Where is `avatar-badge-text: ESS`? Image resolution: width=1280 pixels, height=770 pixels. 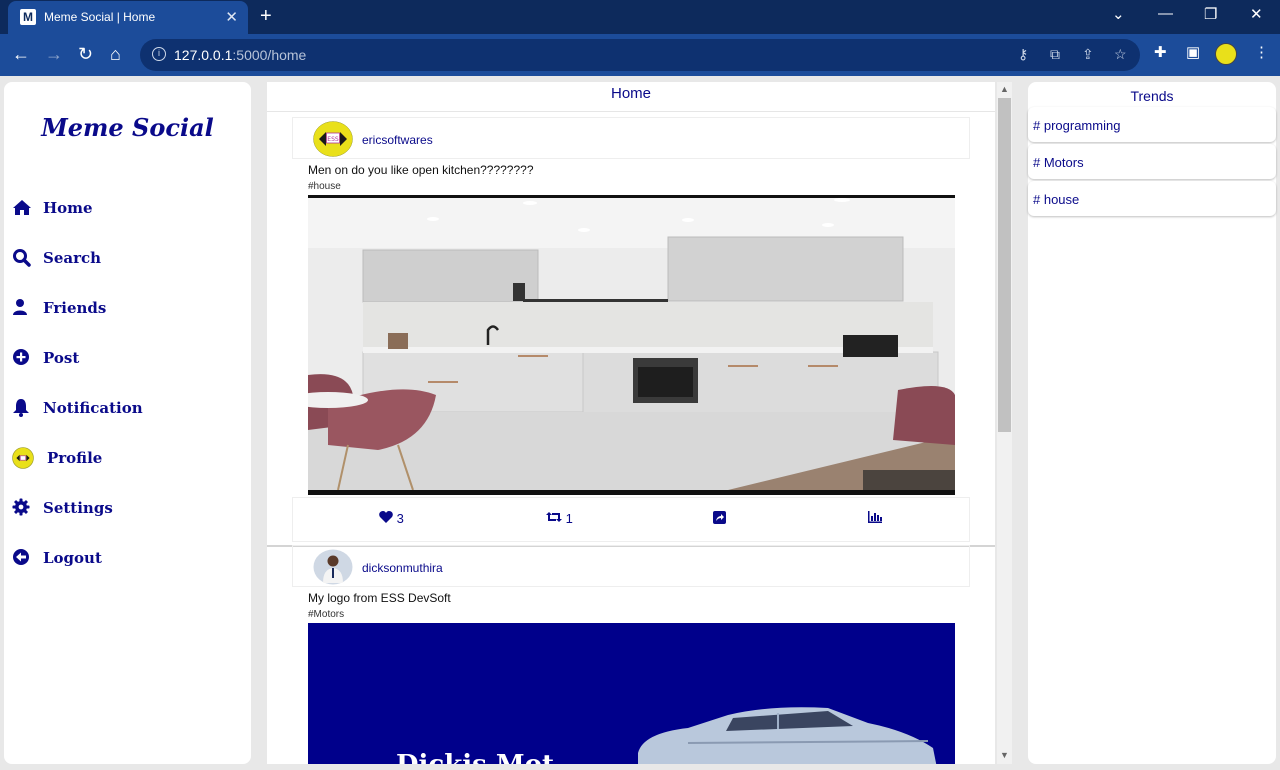
avatar-badge-text: ESS is located at coordinates (333, 139).